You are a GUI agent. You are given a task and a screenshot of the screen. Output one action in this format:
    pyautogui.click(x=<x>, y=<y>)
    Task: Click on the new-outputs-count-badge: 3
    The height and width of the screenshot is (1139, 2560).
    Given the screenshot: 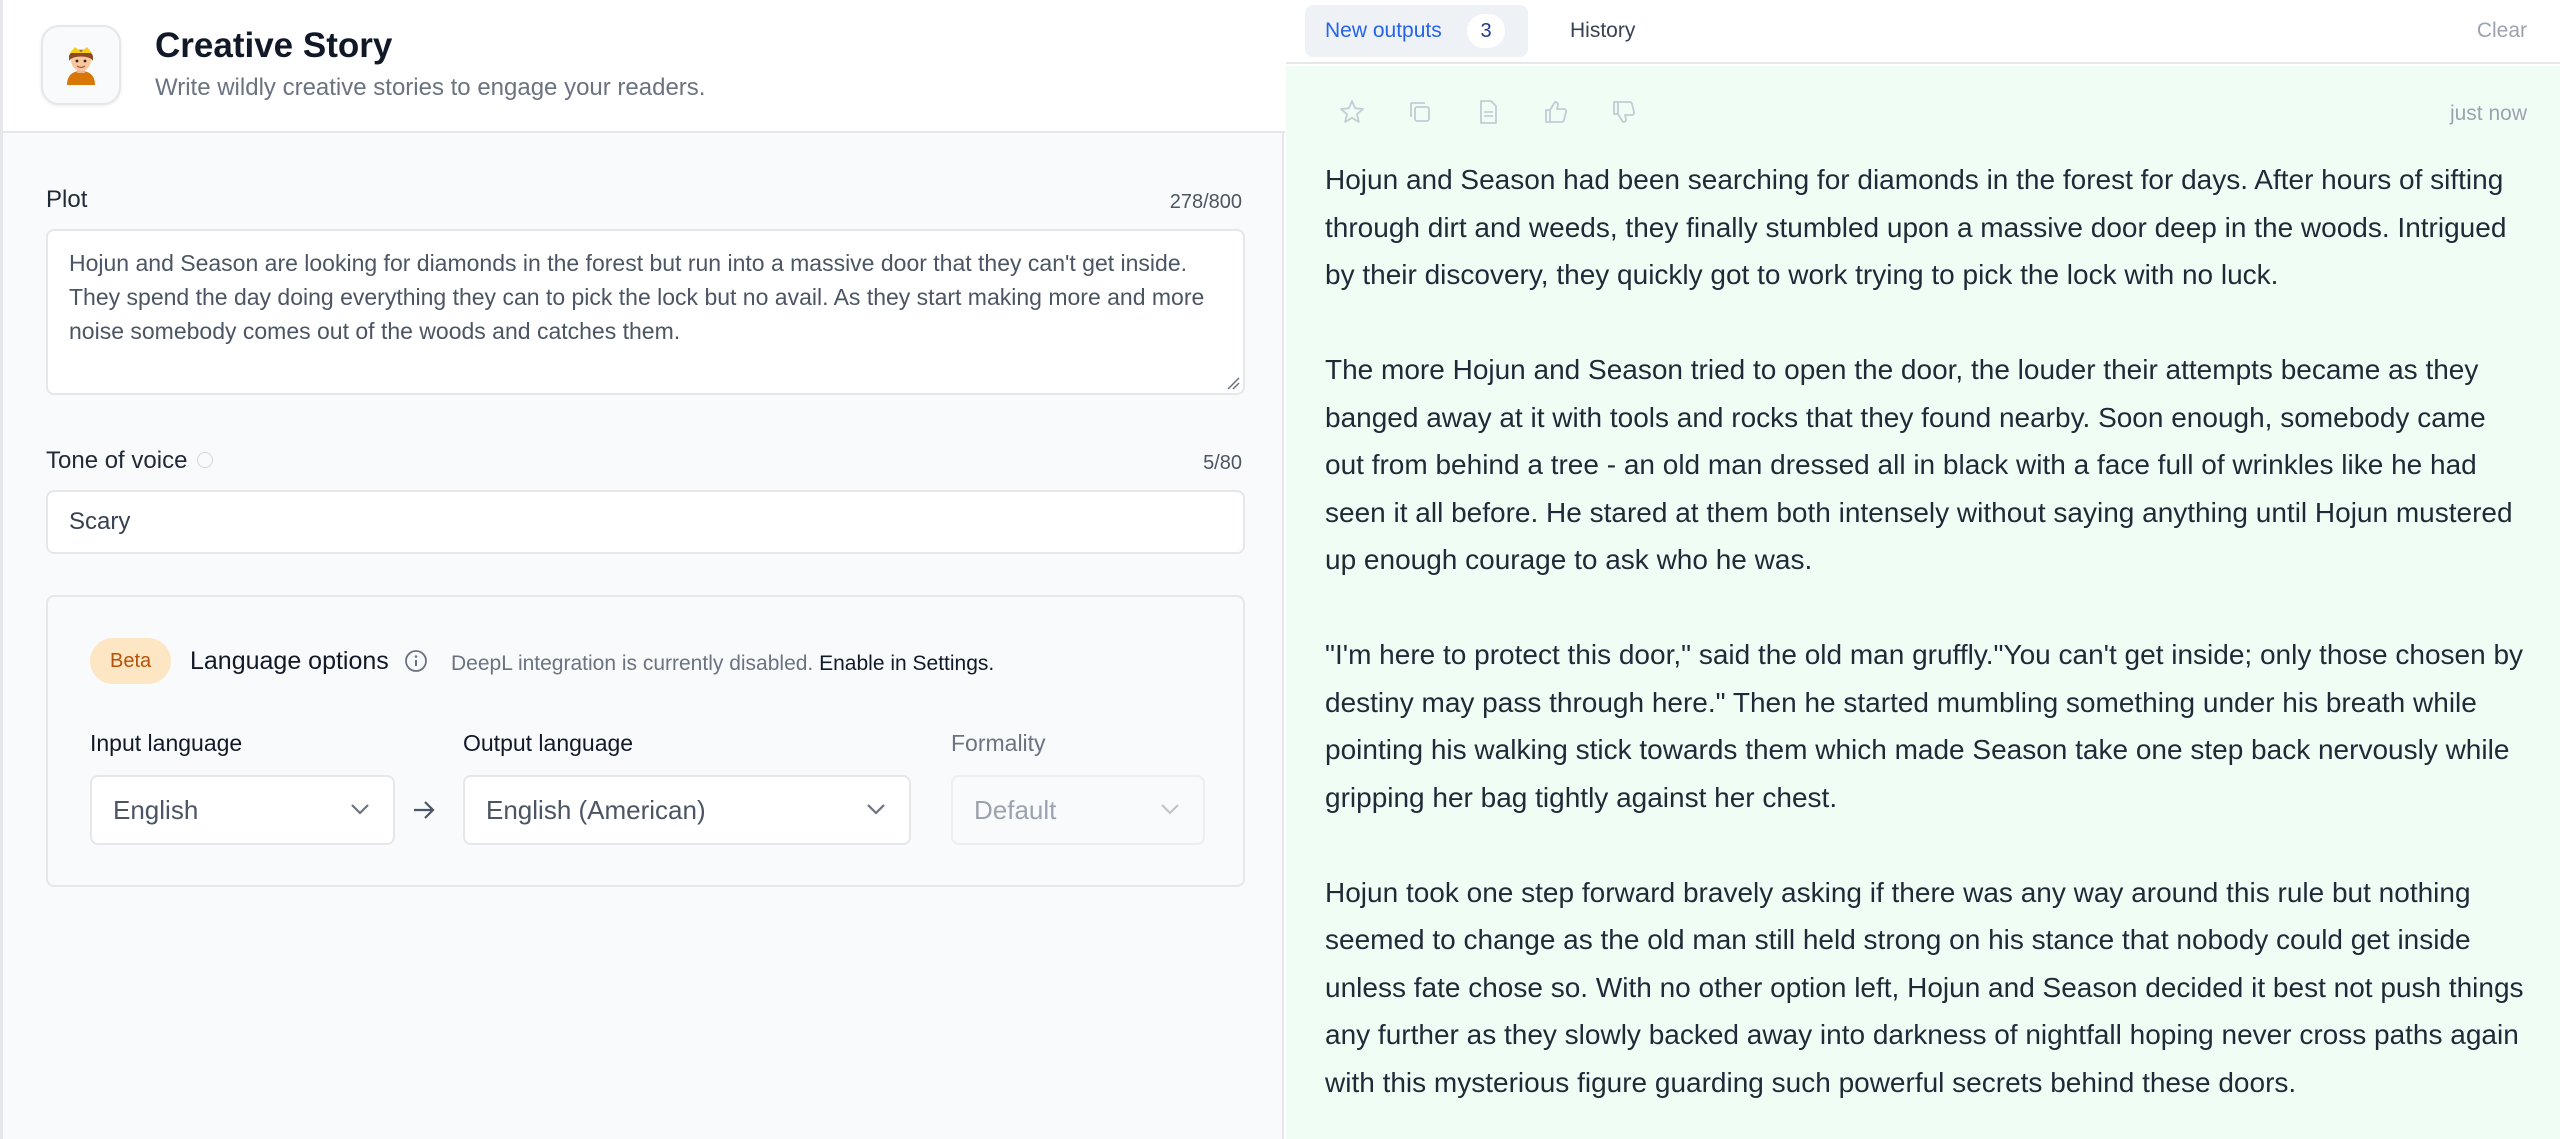 What is the action you would take?
    pyautogui.click(x=1486, y=31)
    